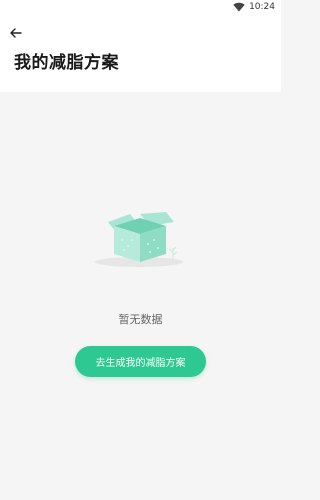 The height and width of the screenshot is (500, 320). I want to click on status-time: 10:24, so click(262, 7).